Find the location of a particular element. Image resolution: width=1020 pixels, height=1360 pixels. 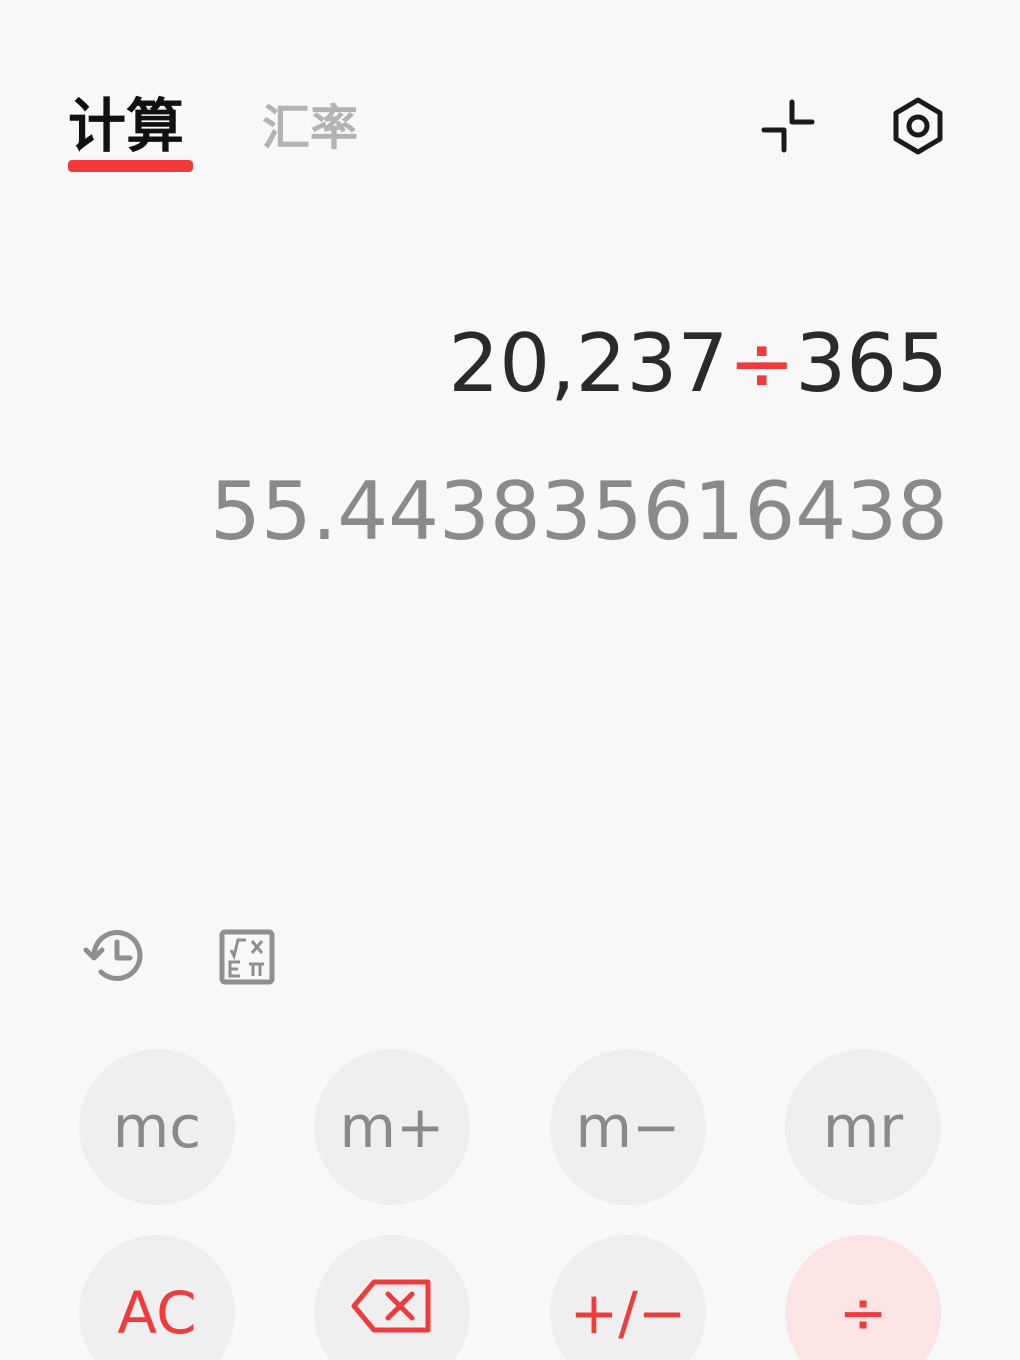

memory-subtract-key: m− is located at coordinates (628, 1127).